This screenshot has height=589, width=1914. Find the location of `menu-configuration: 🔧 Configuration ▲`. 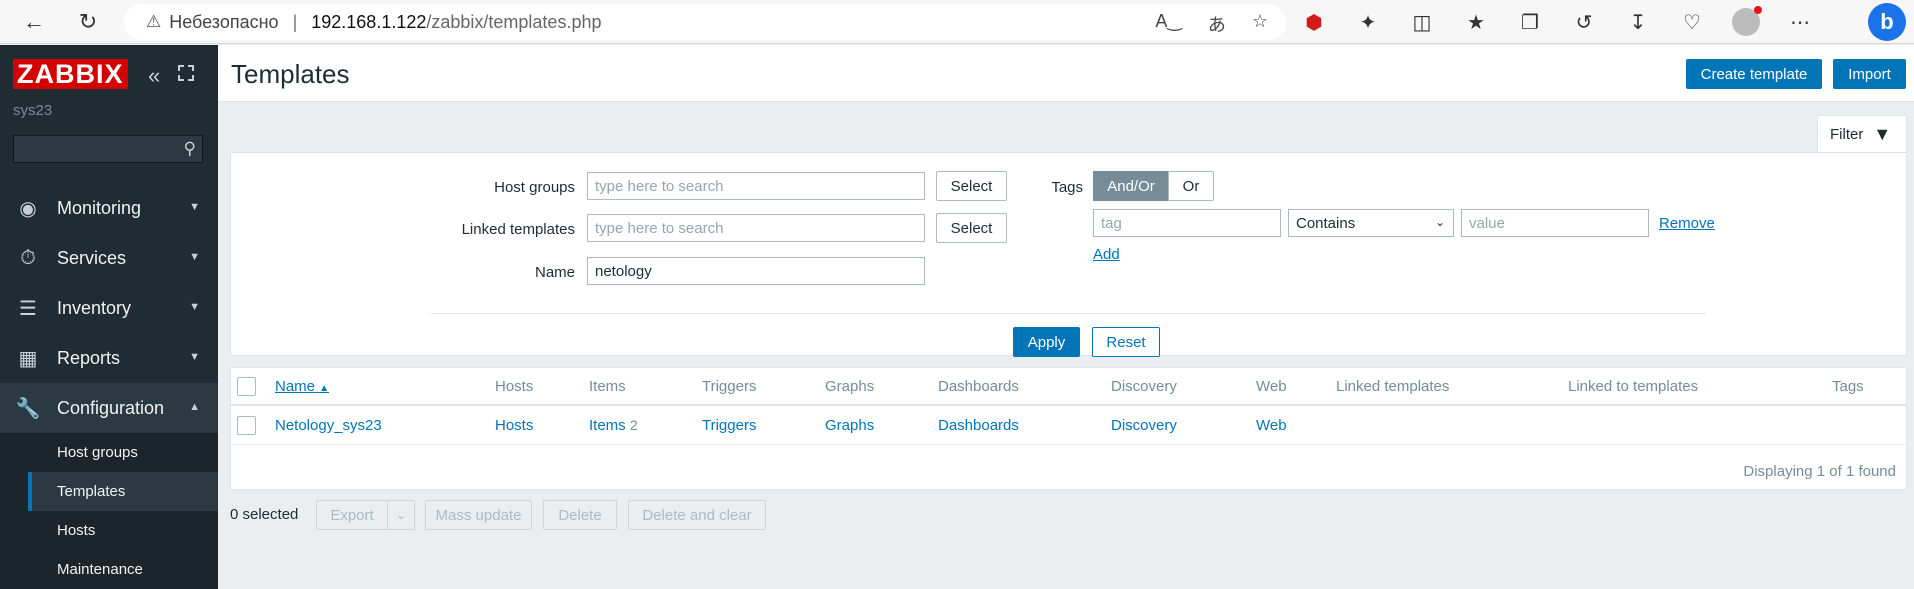

menu-configuration: 🔧 Configuration ▲ is located at coordinates (109, 408).